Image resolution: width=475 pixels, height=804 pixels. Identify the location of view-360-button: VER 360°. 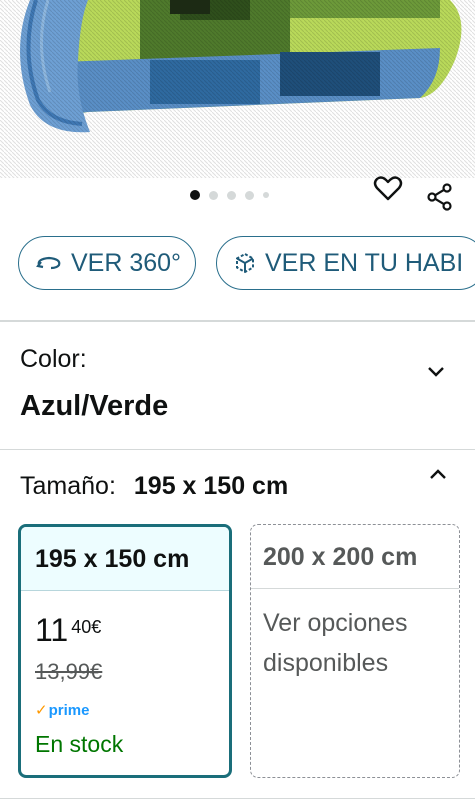
(107, 263).